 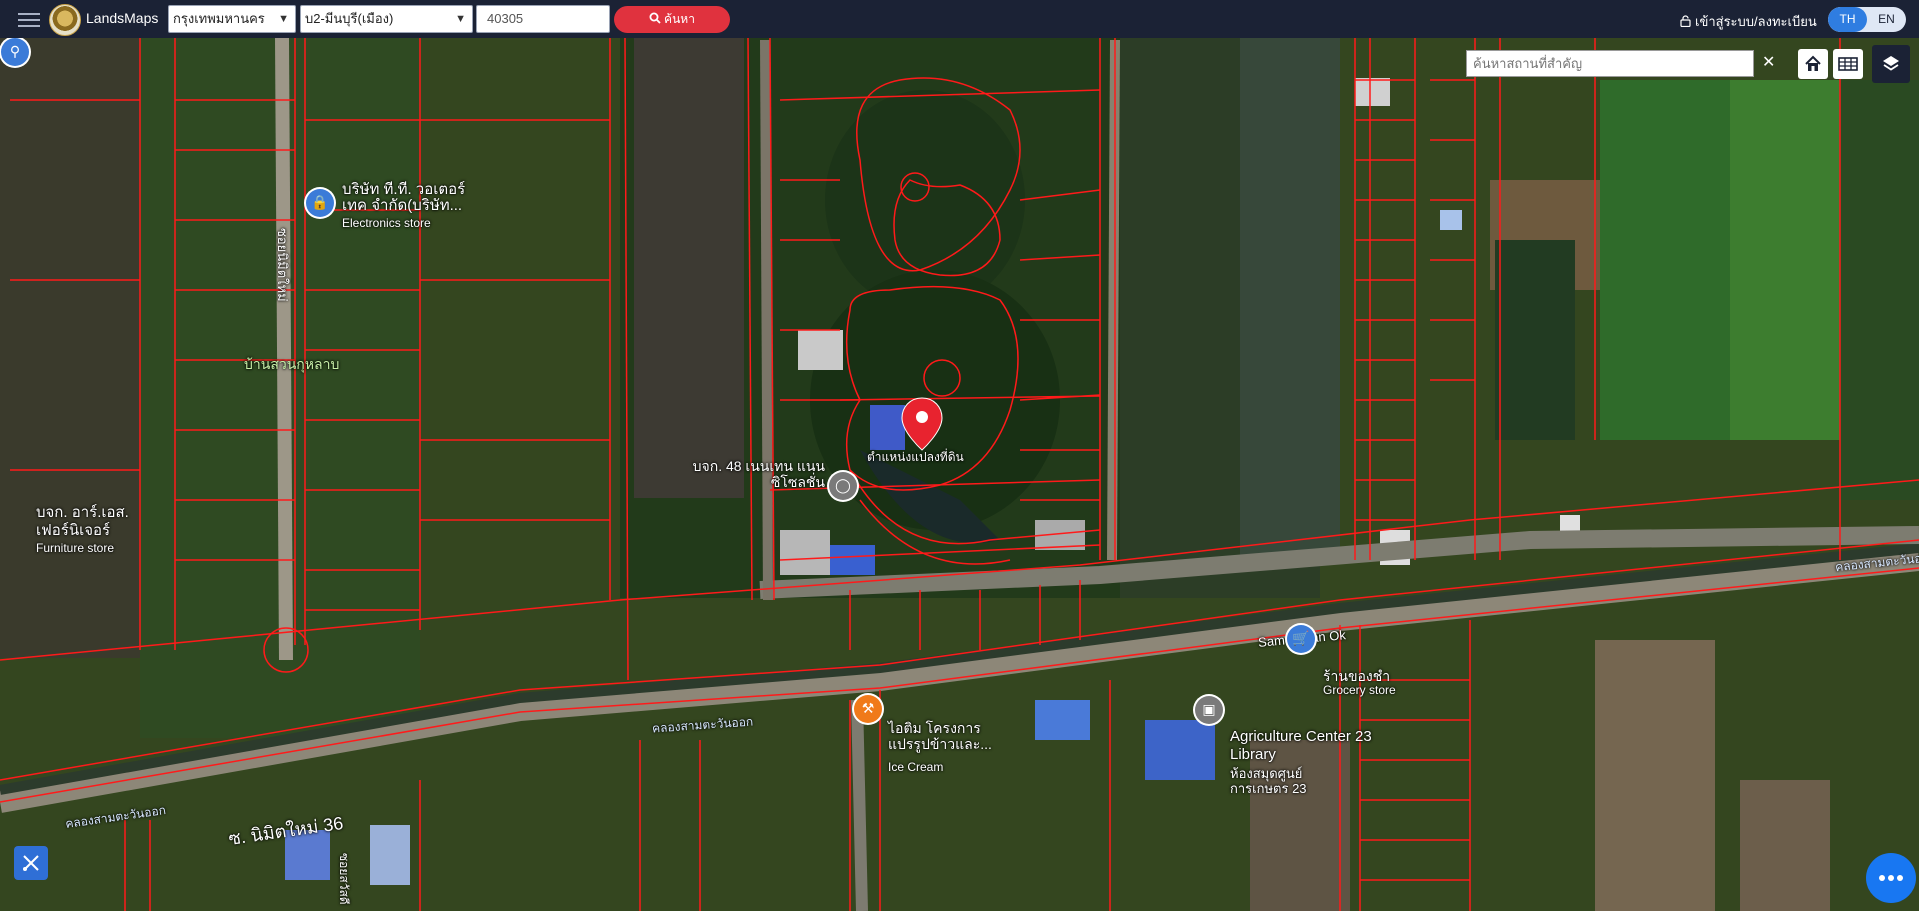 I want to click on shopping-cart-icon: ⚲, so click(x=15, y=52).